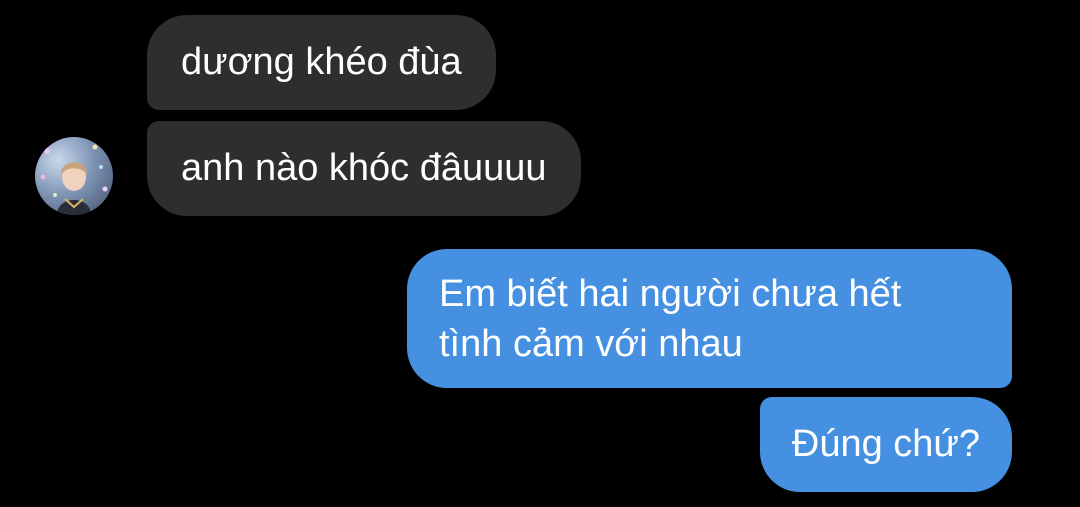  Describe the element at coordinates (670, 294) in the screenshot. I see `message-text-line: Em biết hai người chưa hết` at that location.